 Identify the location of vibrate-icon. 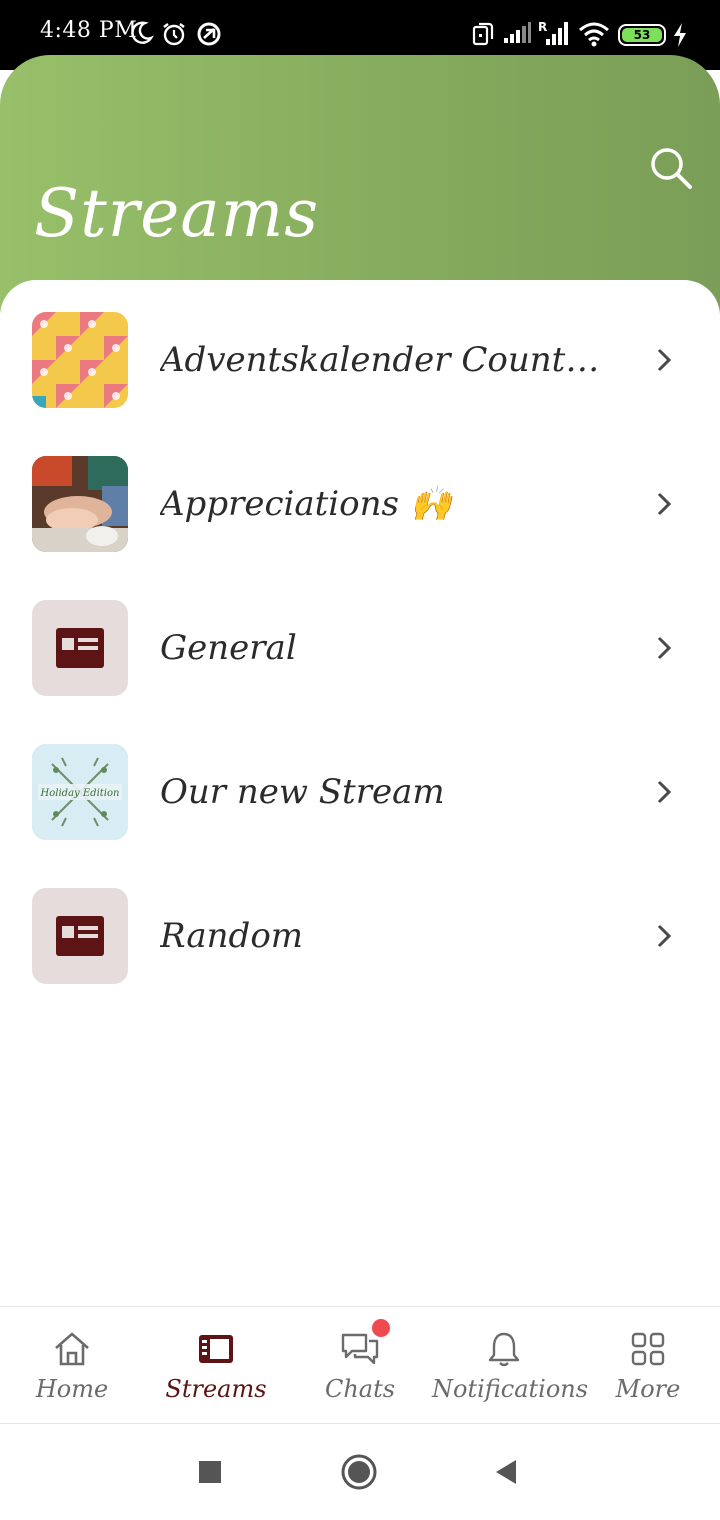
(483, 34).